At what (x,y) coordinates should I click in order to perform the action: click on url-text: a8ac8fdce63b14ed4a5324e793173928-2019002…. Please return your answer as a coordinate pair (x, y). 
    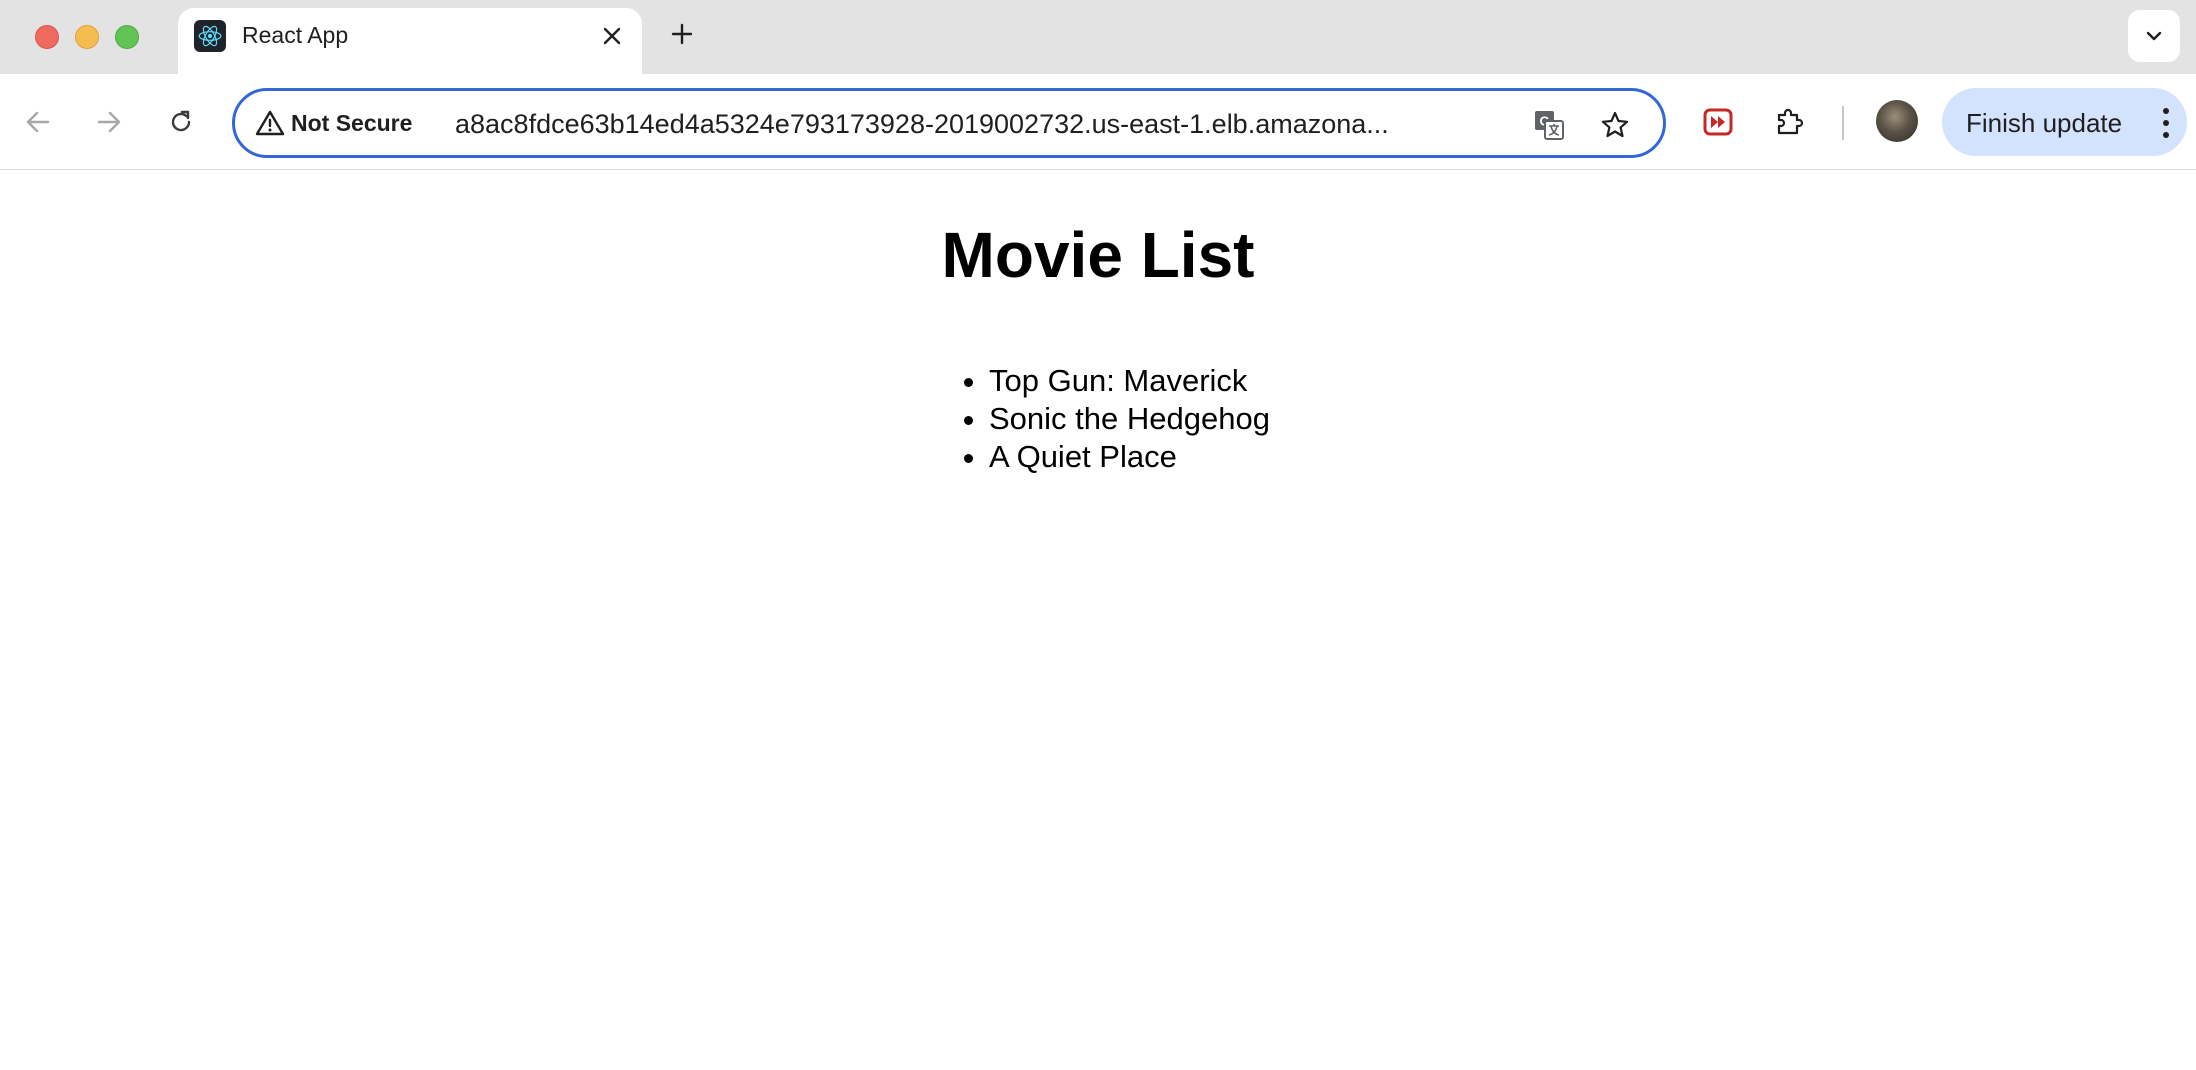
    Looking at the image, I should click on (975, 124).